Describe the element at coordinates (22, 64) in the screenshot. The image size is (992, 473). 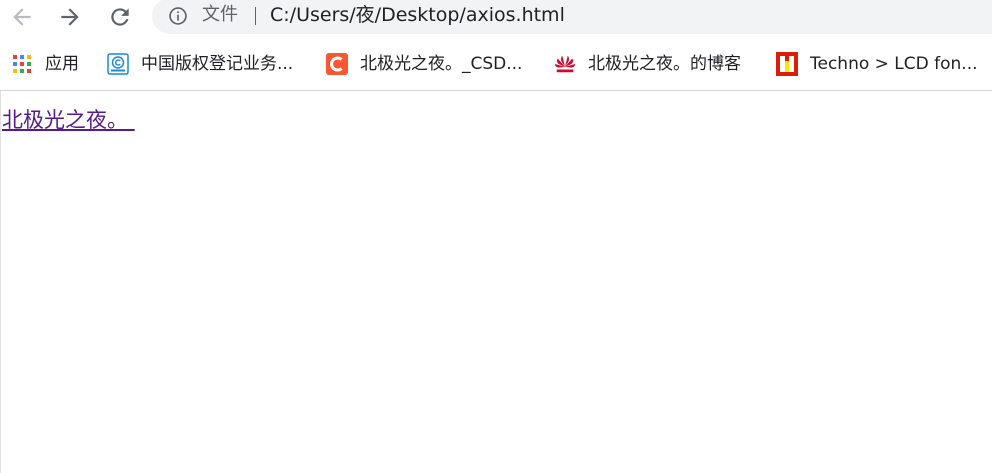
I see `apps-grid-icon` at that location.